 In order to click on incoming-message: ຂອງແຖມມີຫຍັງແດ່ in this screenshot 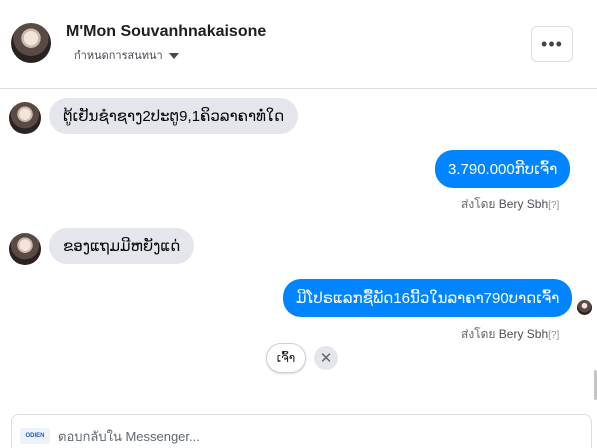, I will do `click(122, 246)`.